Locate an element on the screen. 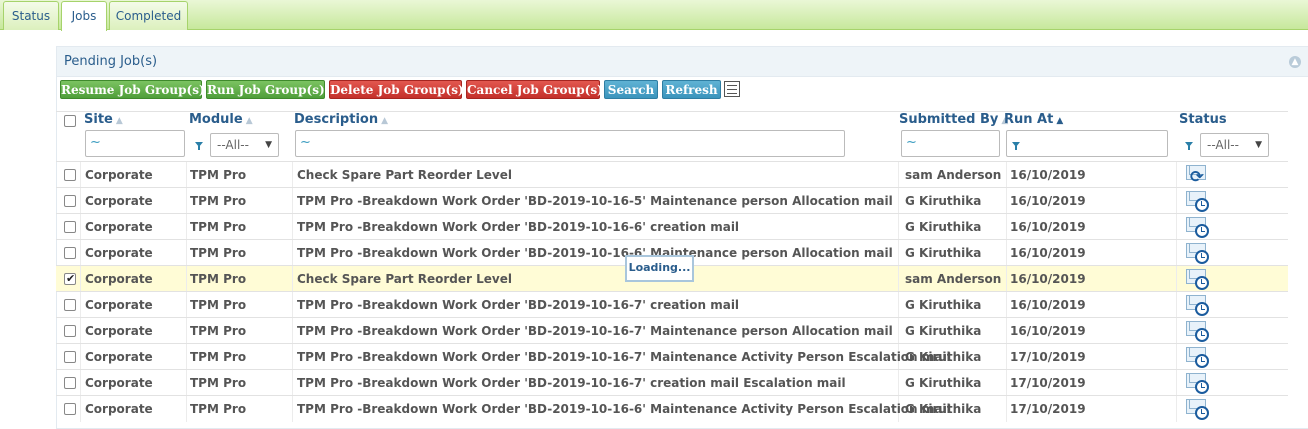 This screenshot has height=429, width=1308. column-header-submitted-by: Submitted By ▲ is located at coordinates (953, 121).